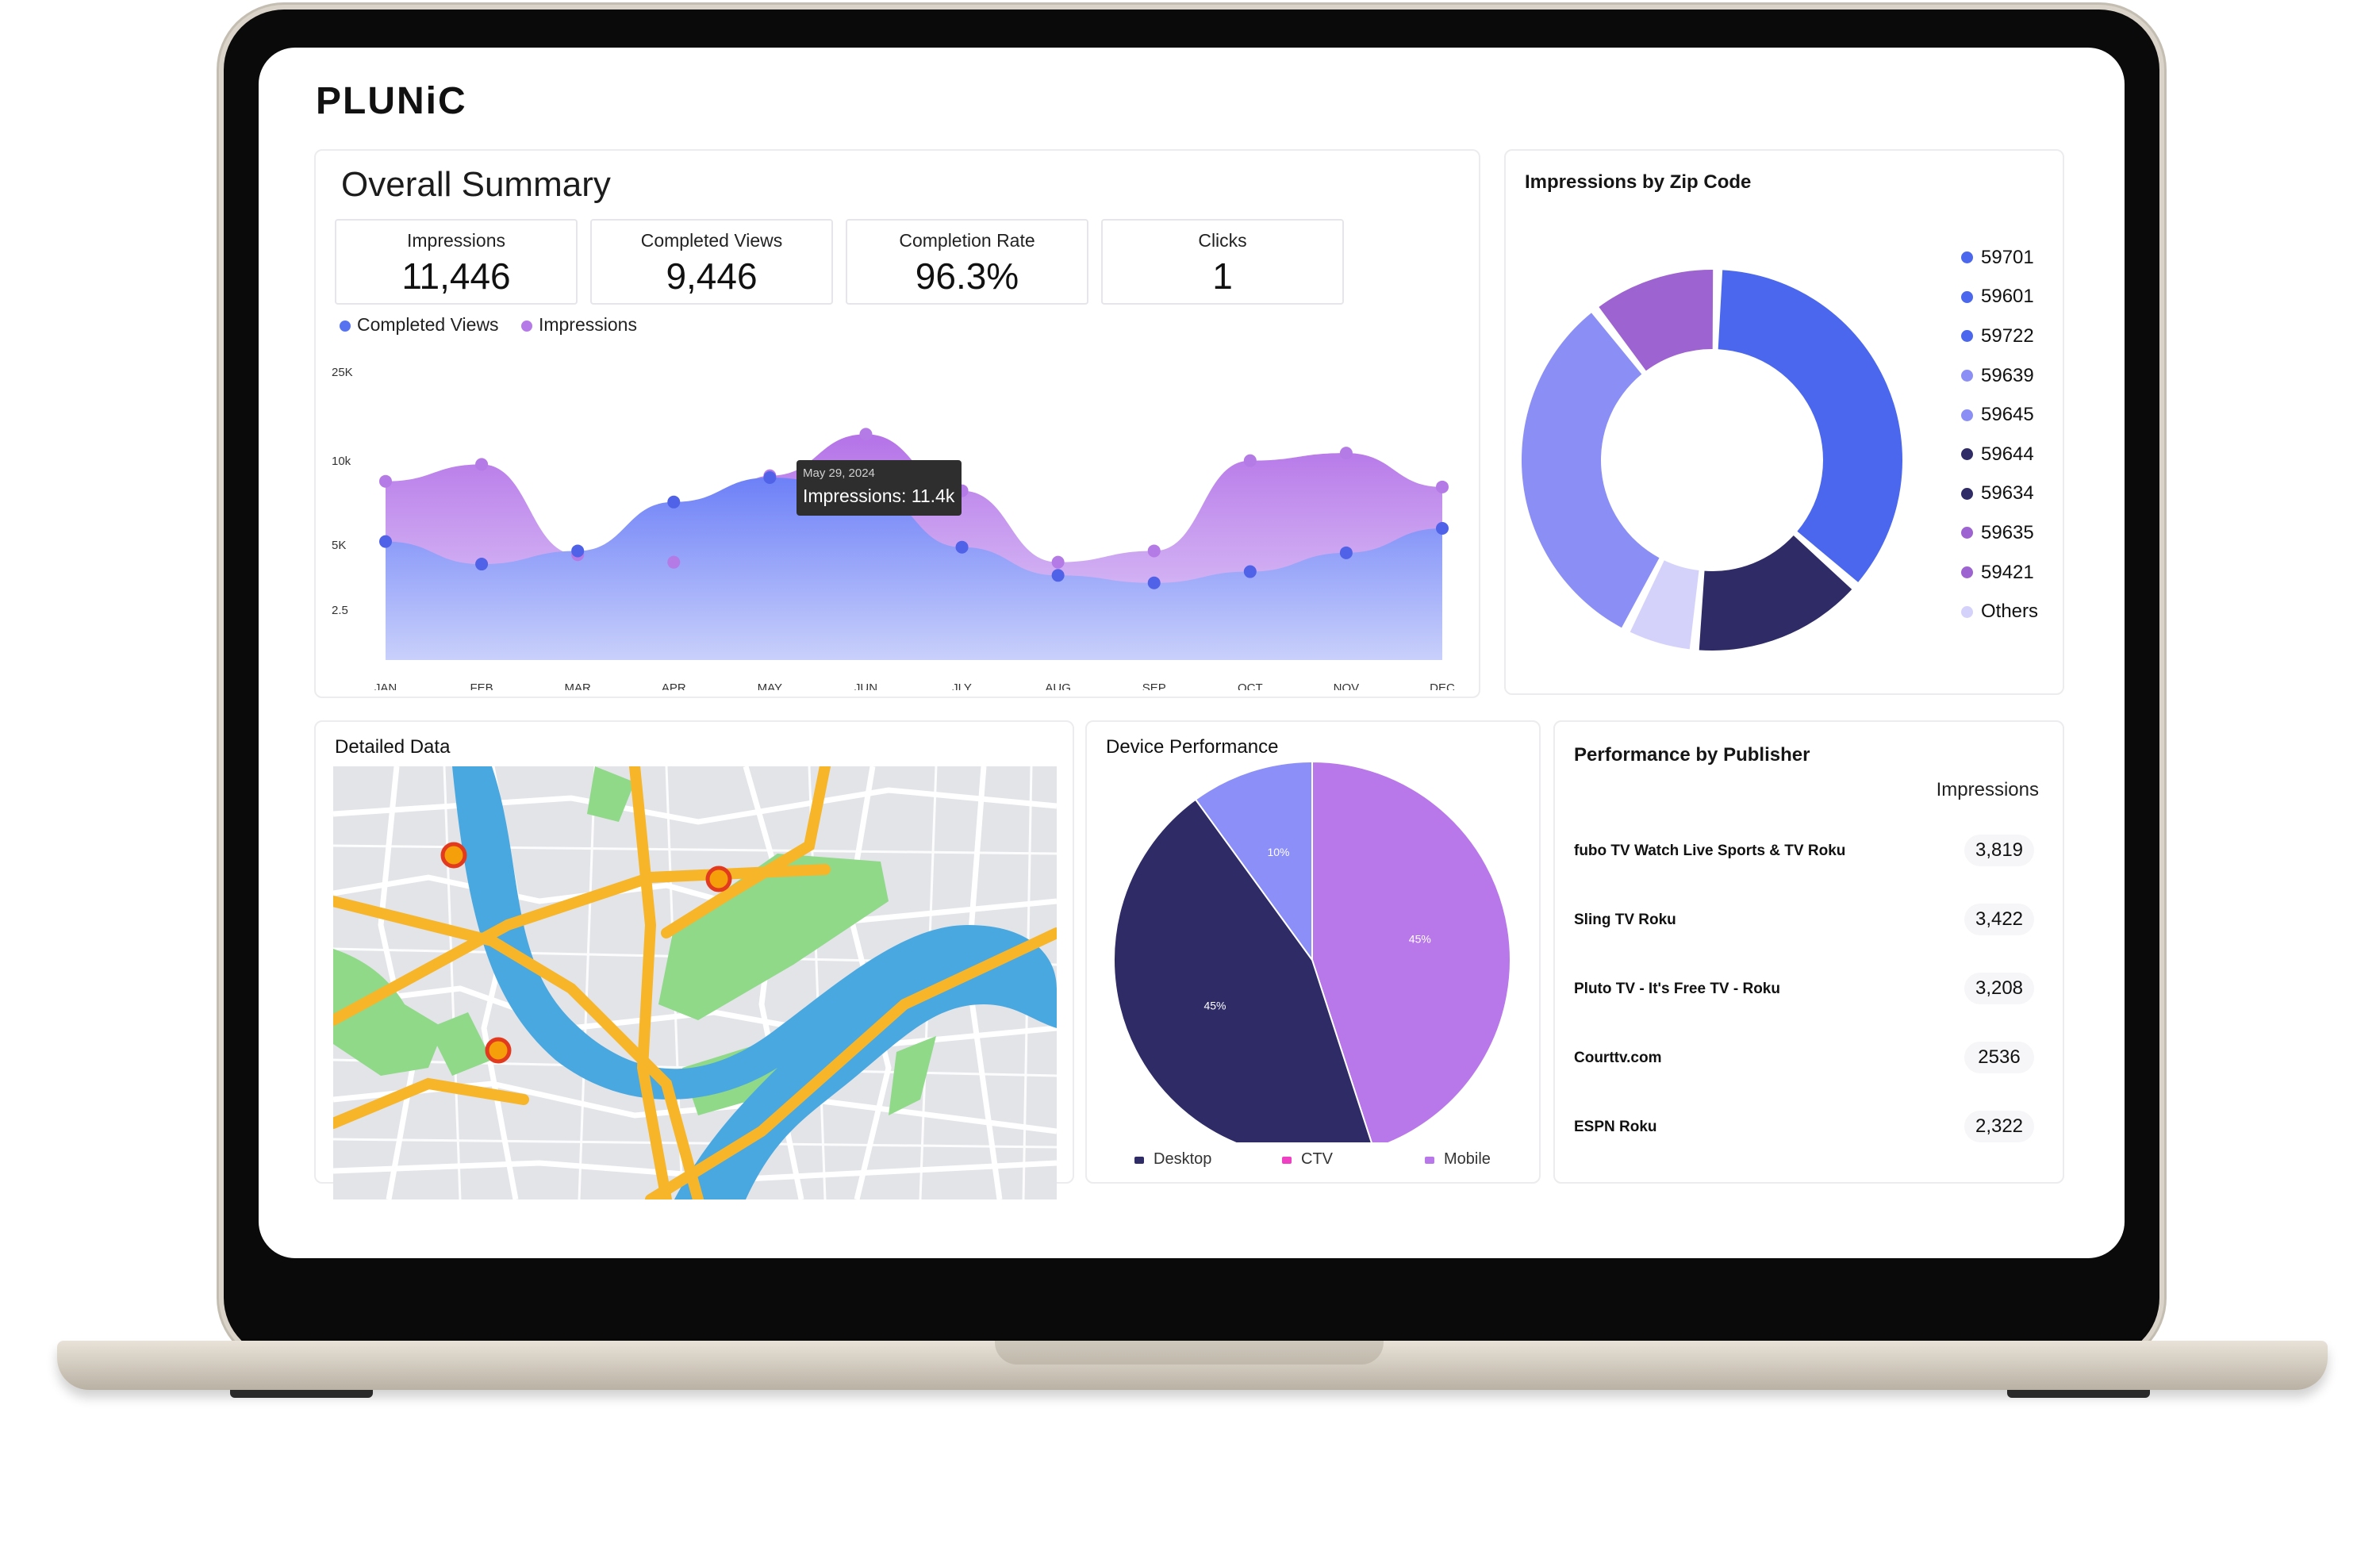 Image resolution: width=2380 pixels, height=1543 pixels. I want to click on legend-dot-completed-views, so click(345, 326).